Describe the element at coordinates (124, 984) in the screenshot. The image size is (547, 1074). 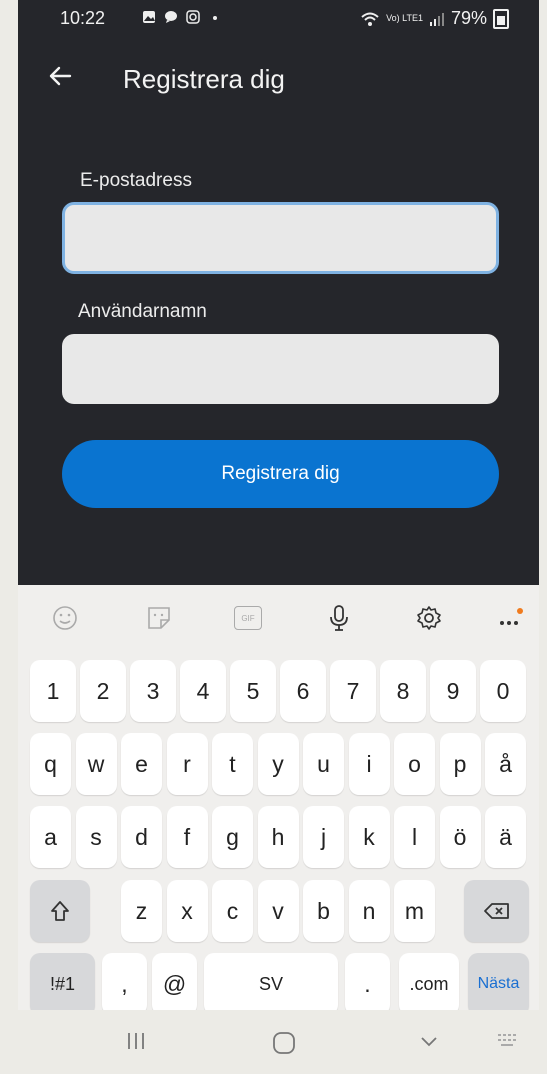
I see `comma-key: ,` at that location.